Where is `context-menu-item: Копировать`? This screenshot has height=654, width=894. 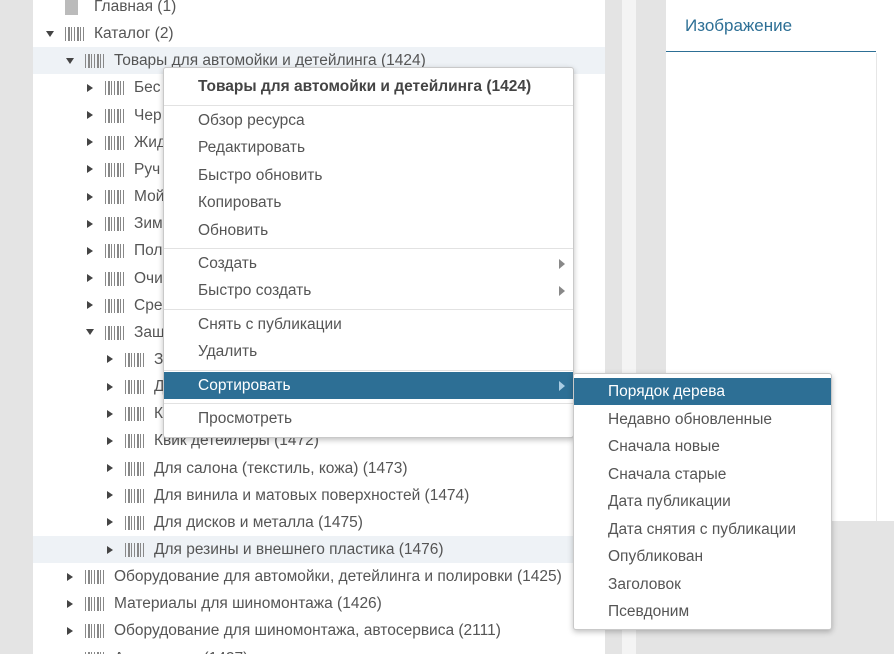
context-menu-item: Копировать is located at coordinates (368, 202).